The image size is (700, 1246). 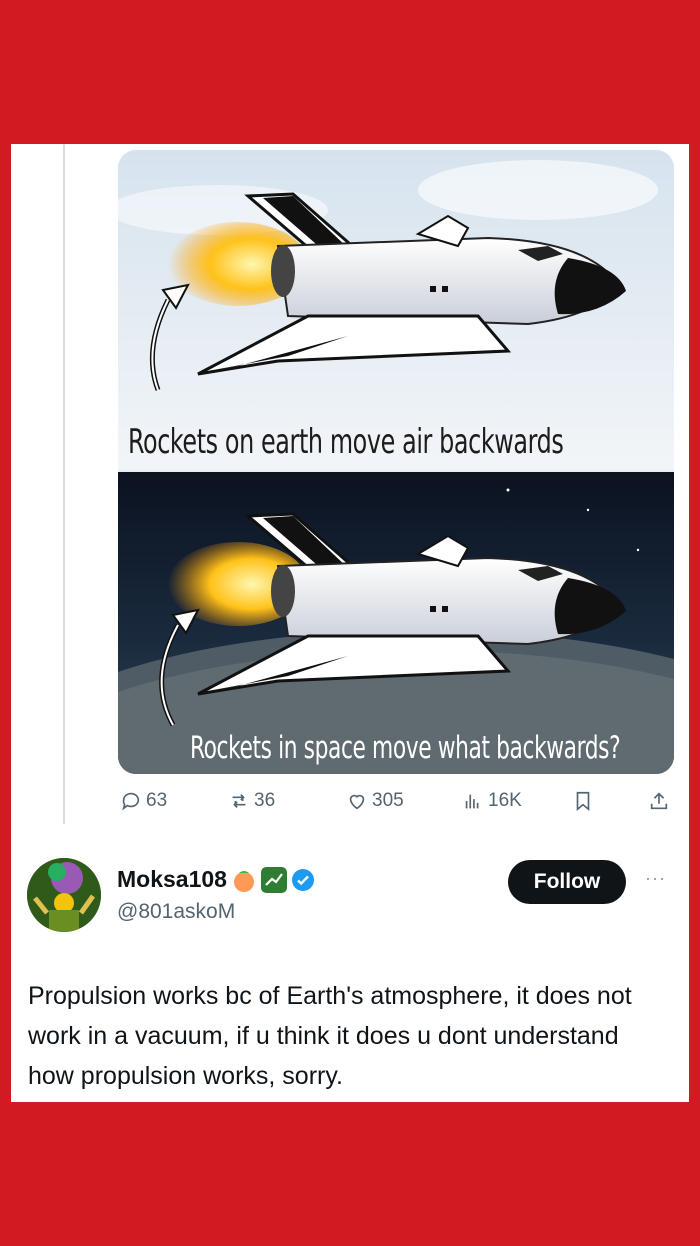 I want to click on more-options-icon: ···, so click(x=655, y=878).